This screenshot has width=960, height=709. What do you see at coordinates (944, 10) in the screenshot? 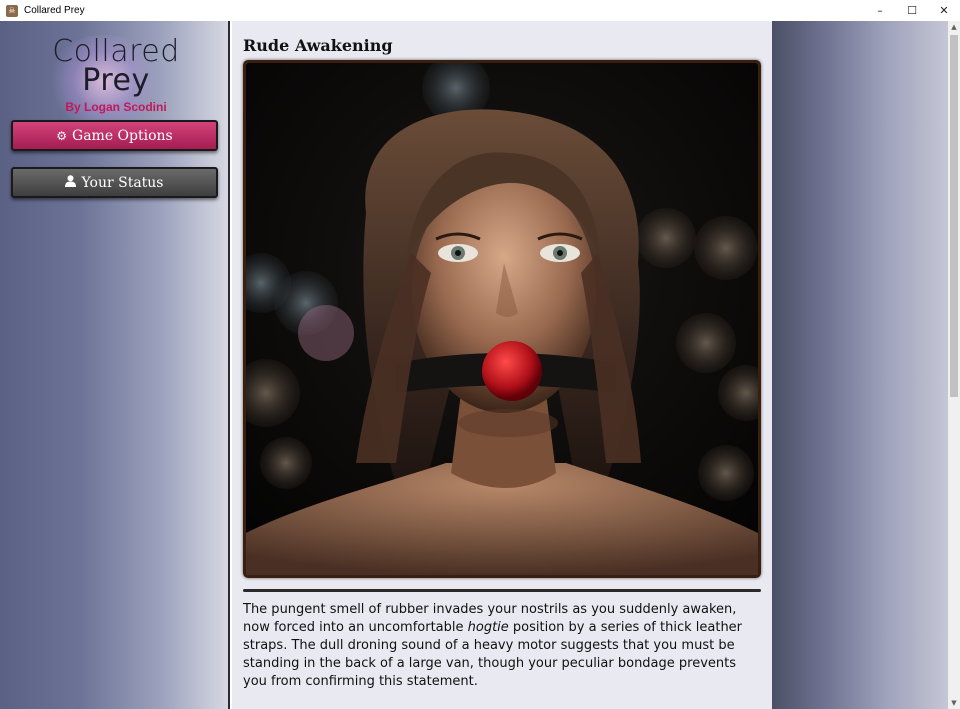
I see `close-button: ✕` at bounding box center [944, 10].